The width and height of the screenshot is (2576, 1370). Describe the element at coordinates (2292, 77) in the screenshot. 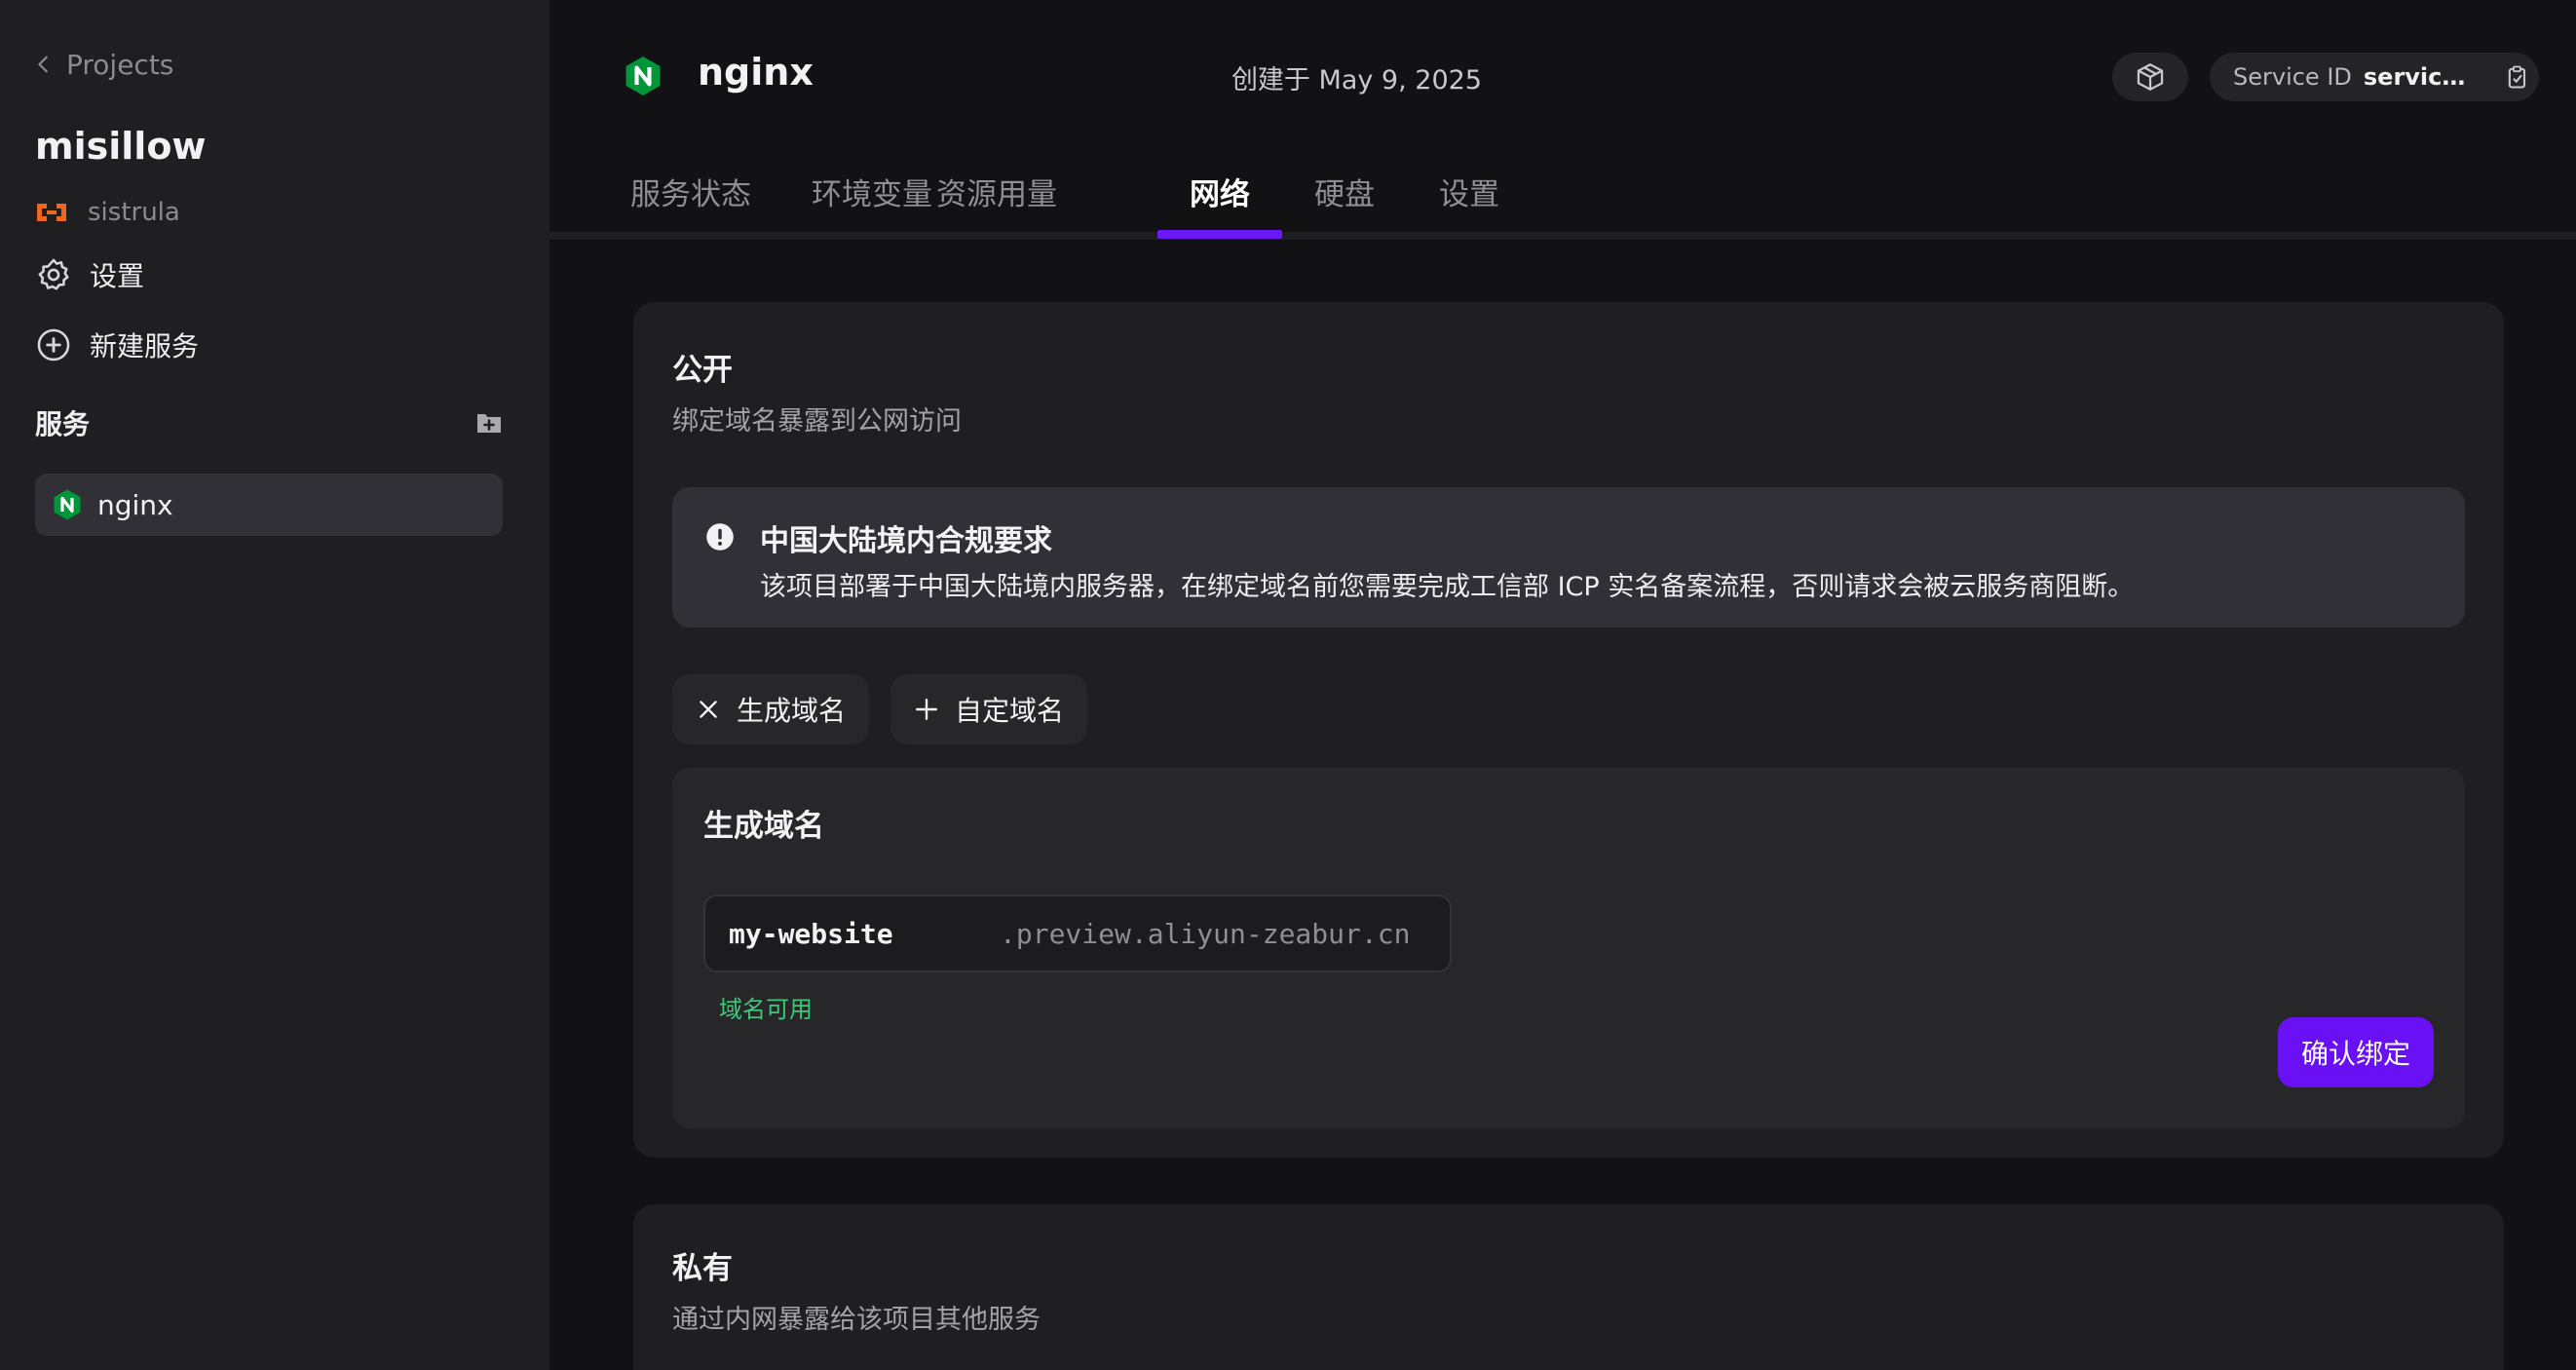

I see `service-id-label: Service ID` at that location.